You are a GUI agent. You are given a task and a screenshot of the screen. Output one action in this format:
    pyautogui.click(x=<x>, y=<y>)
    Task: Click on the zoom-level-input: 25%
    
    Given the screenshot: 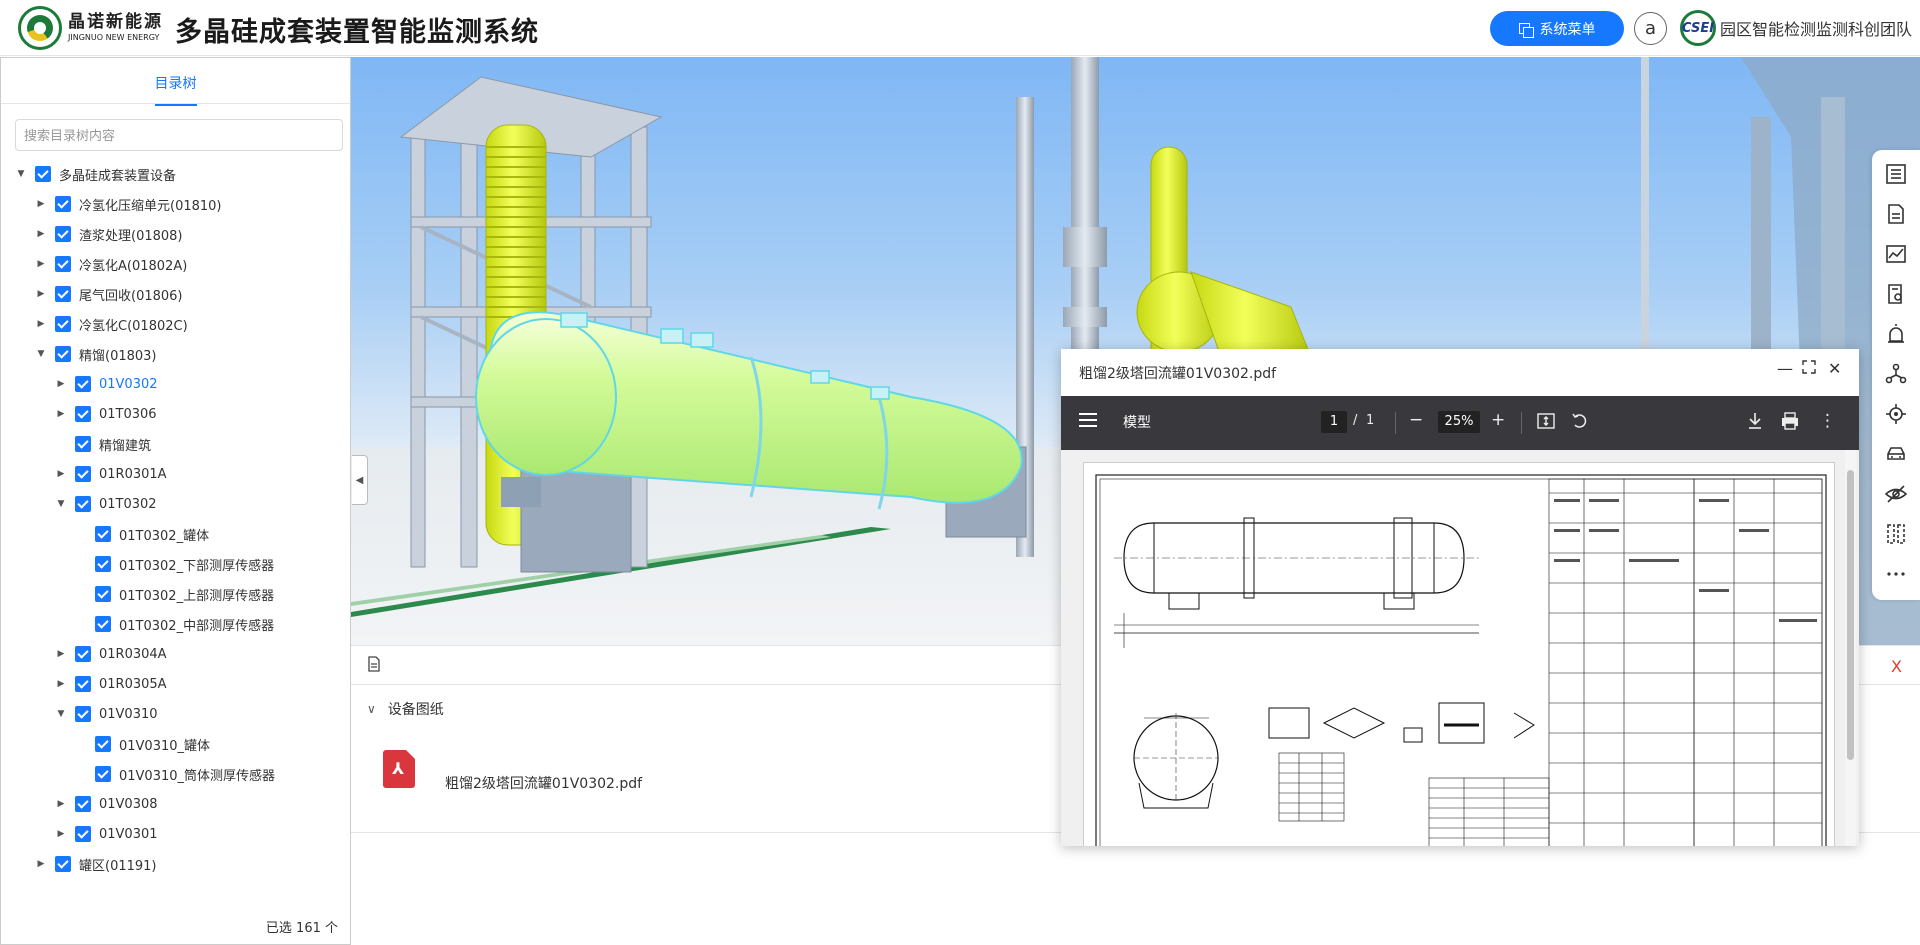 What is the action you would take?
    pyautogui.click(x=1459, y=422)
    